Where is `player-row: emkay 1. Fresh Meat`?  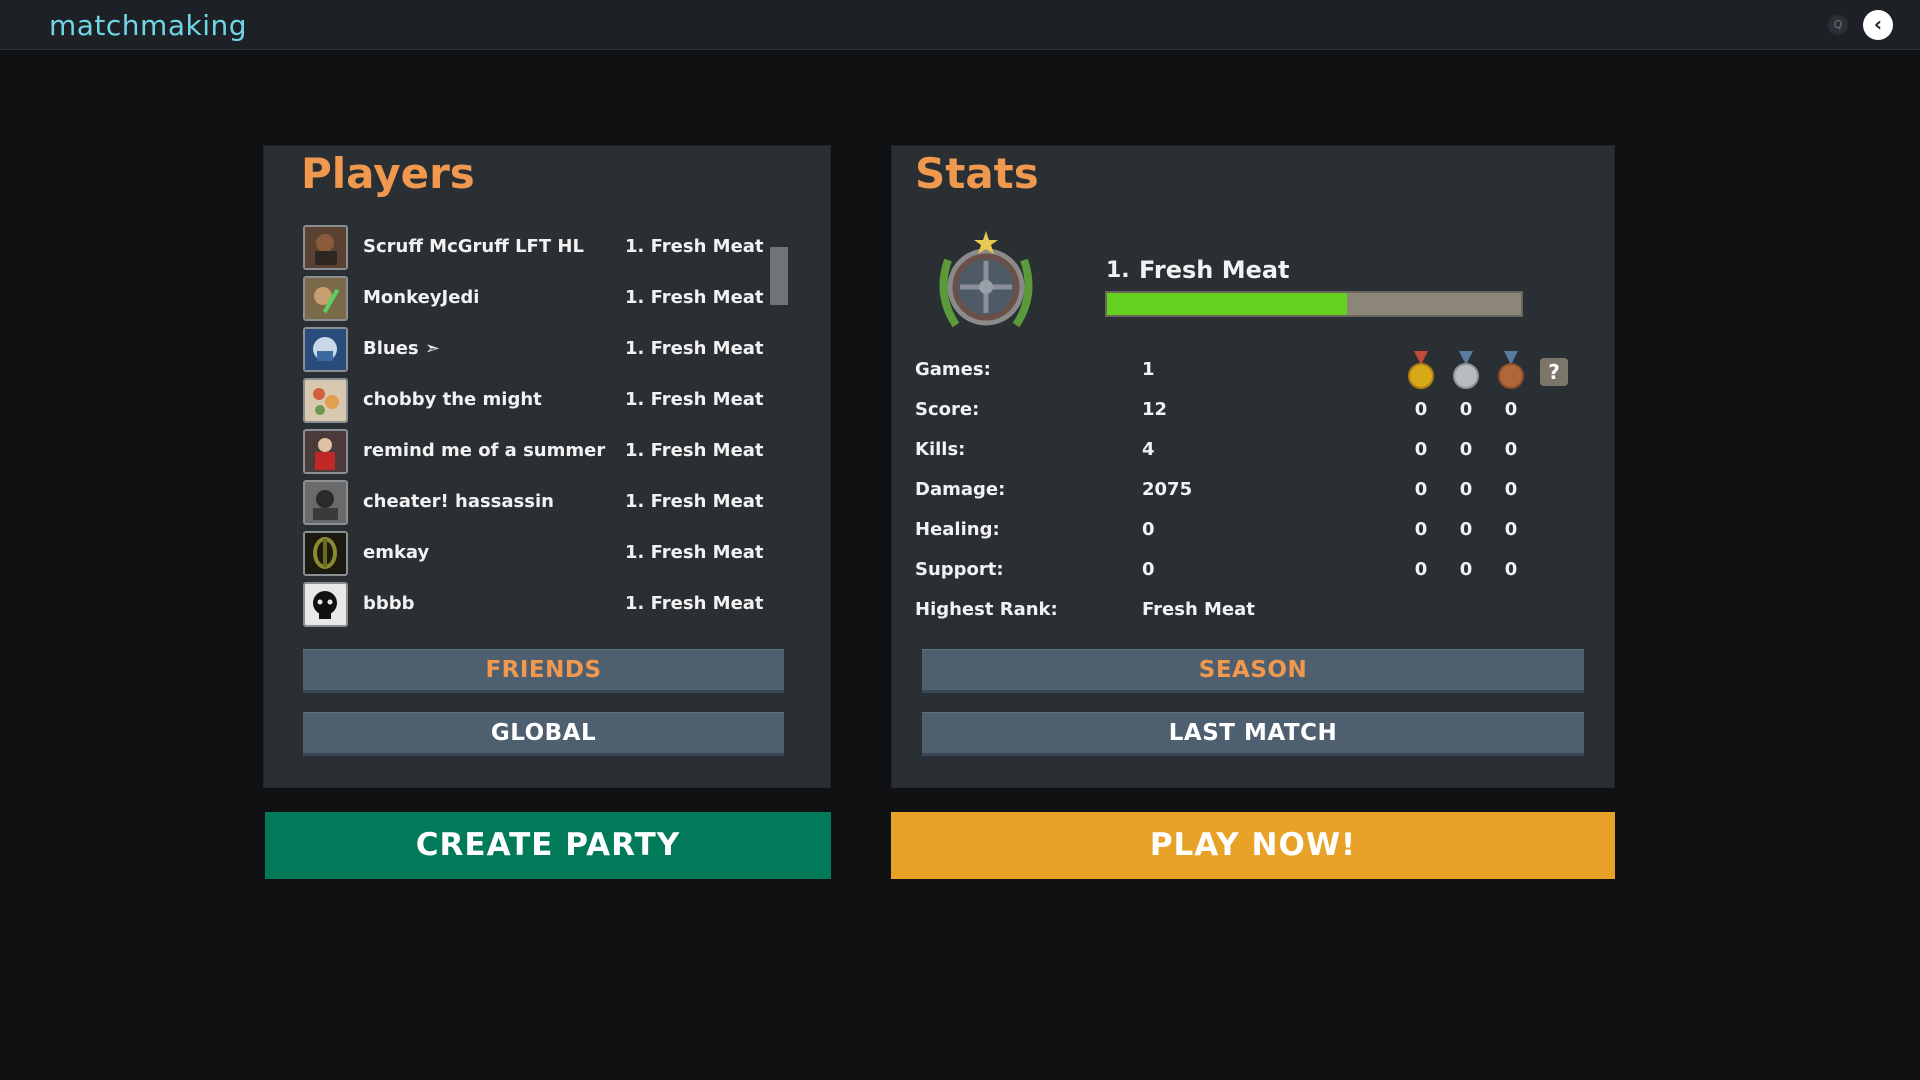 player-row: emkay 1. Fresh Meat is located at coordinates (533, 554).